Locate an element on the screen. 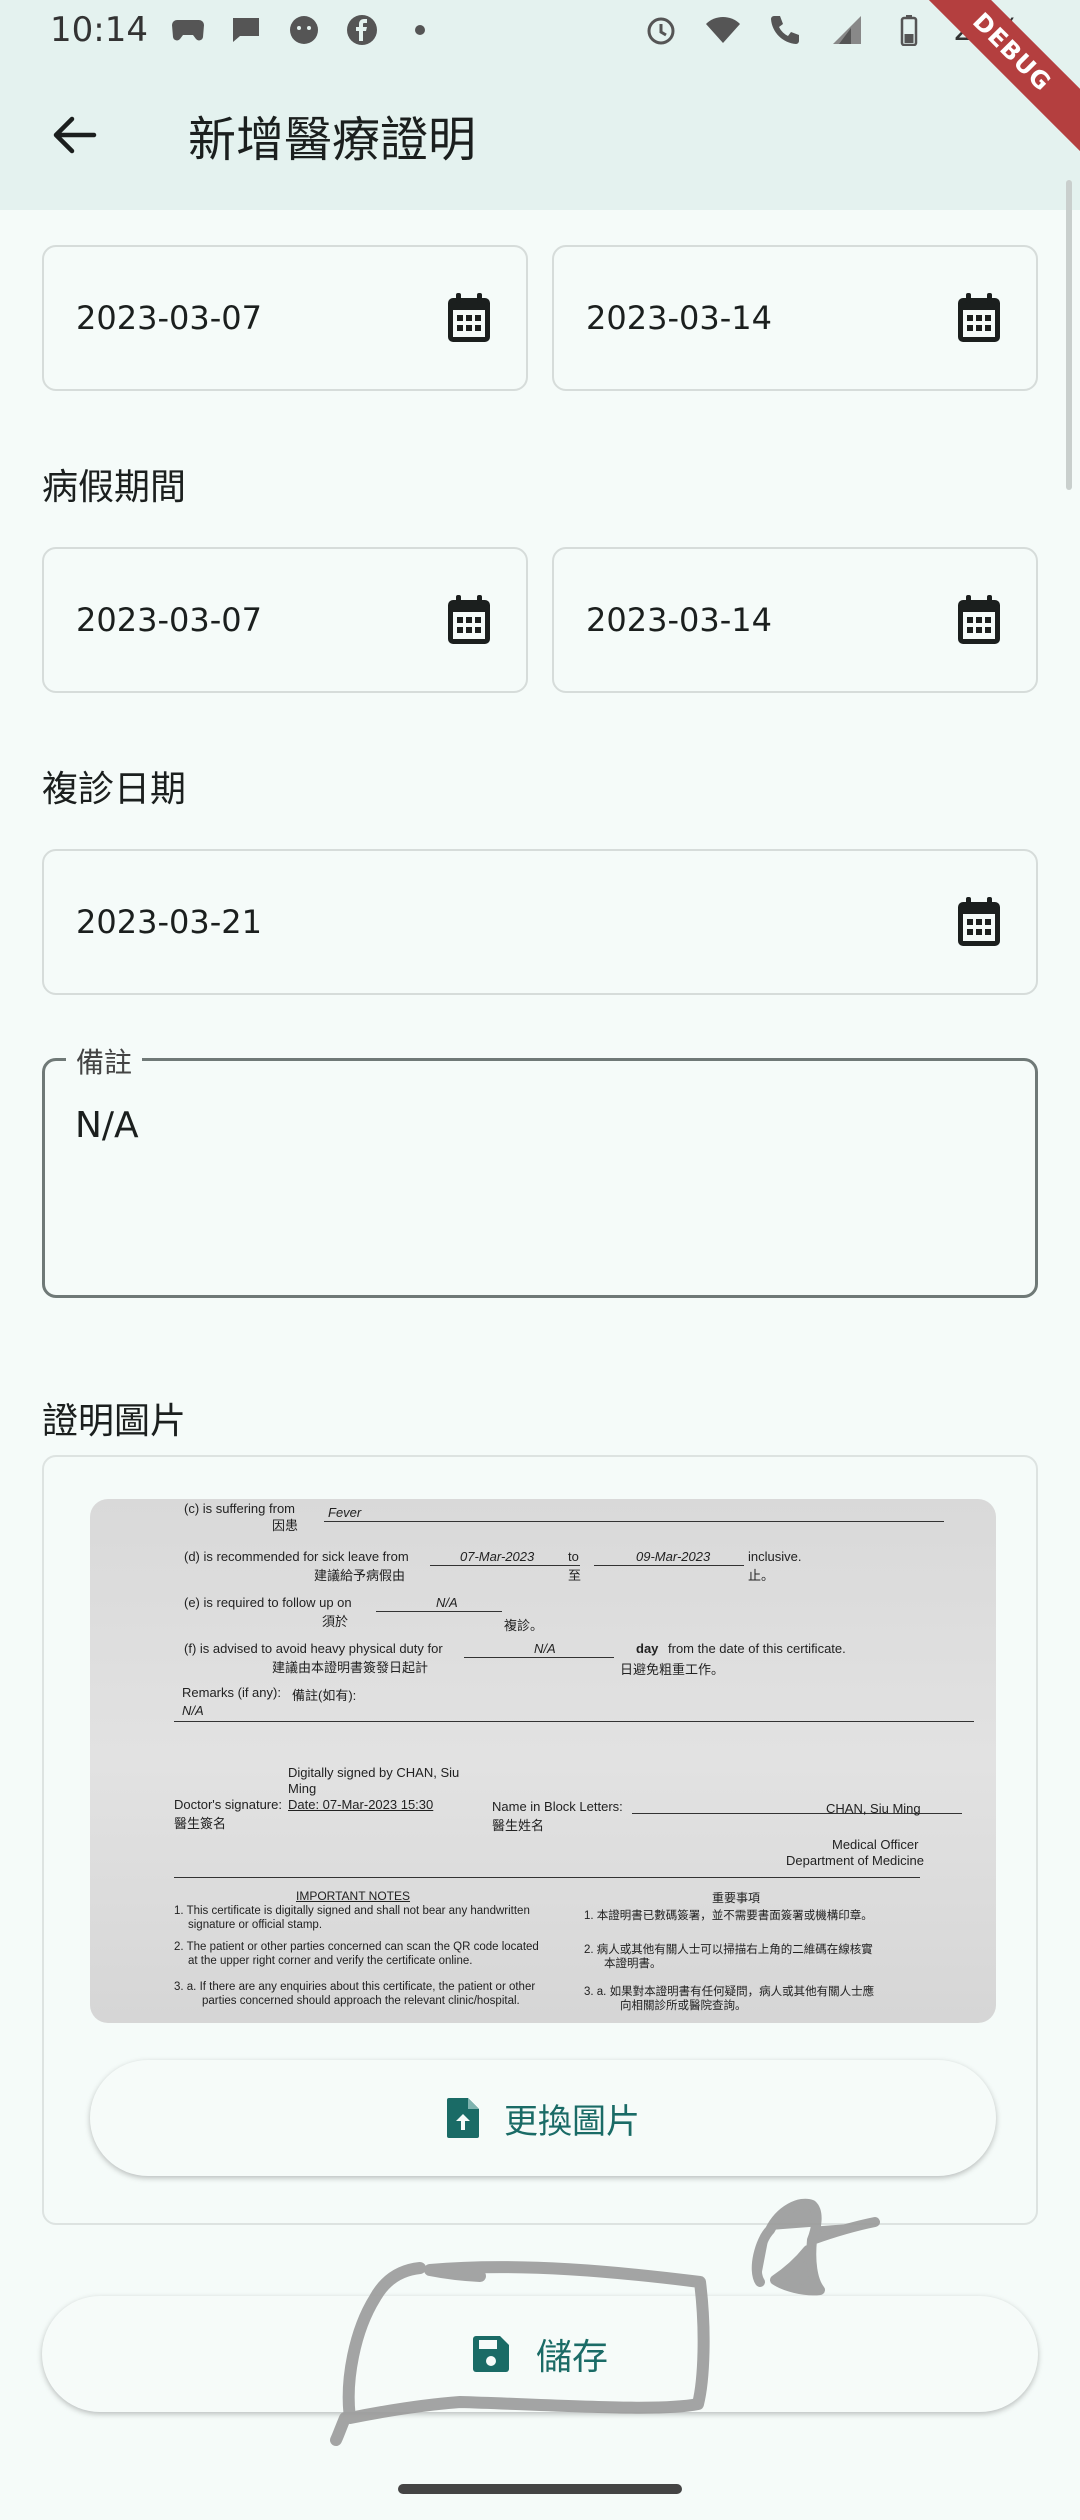  issue-date-to-field: 2023-03-14 is located at coordinates (795, 318).